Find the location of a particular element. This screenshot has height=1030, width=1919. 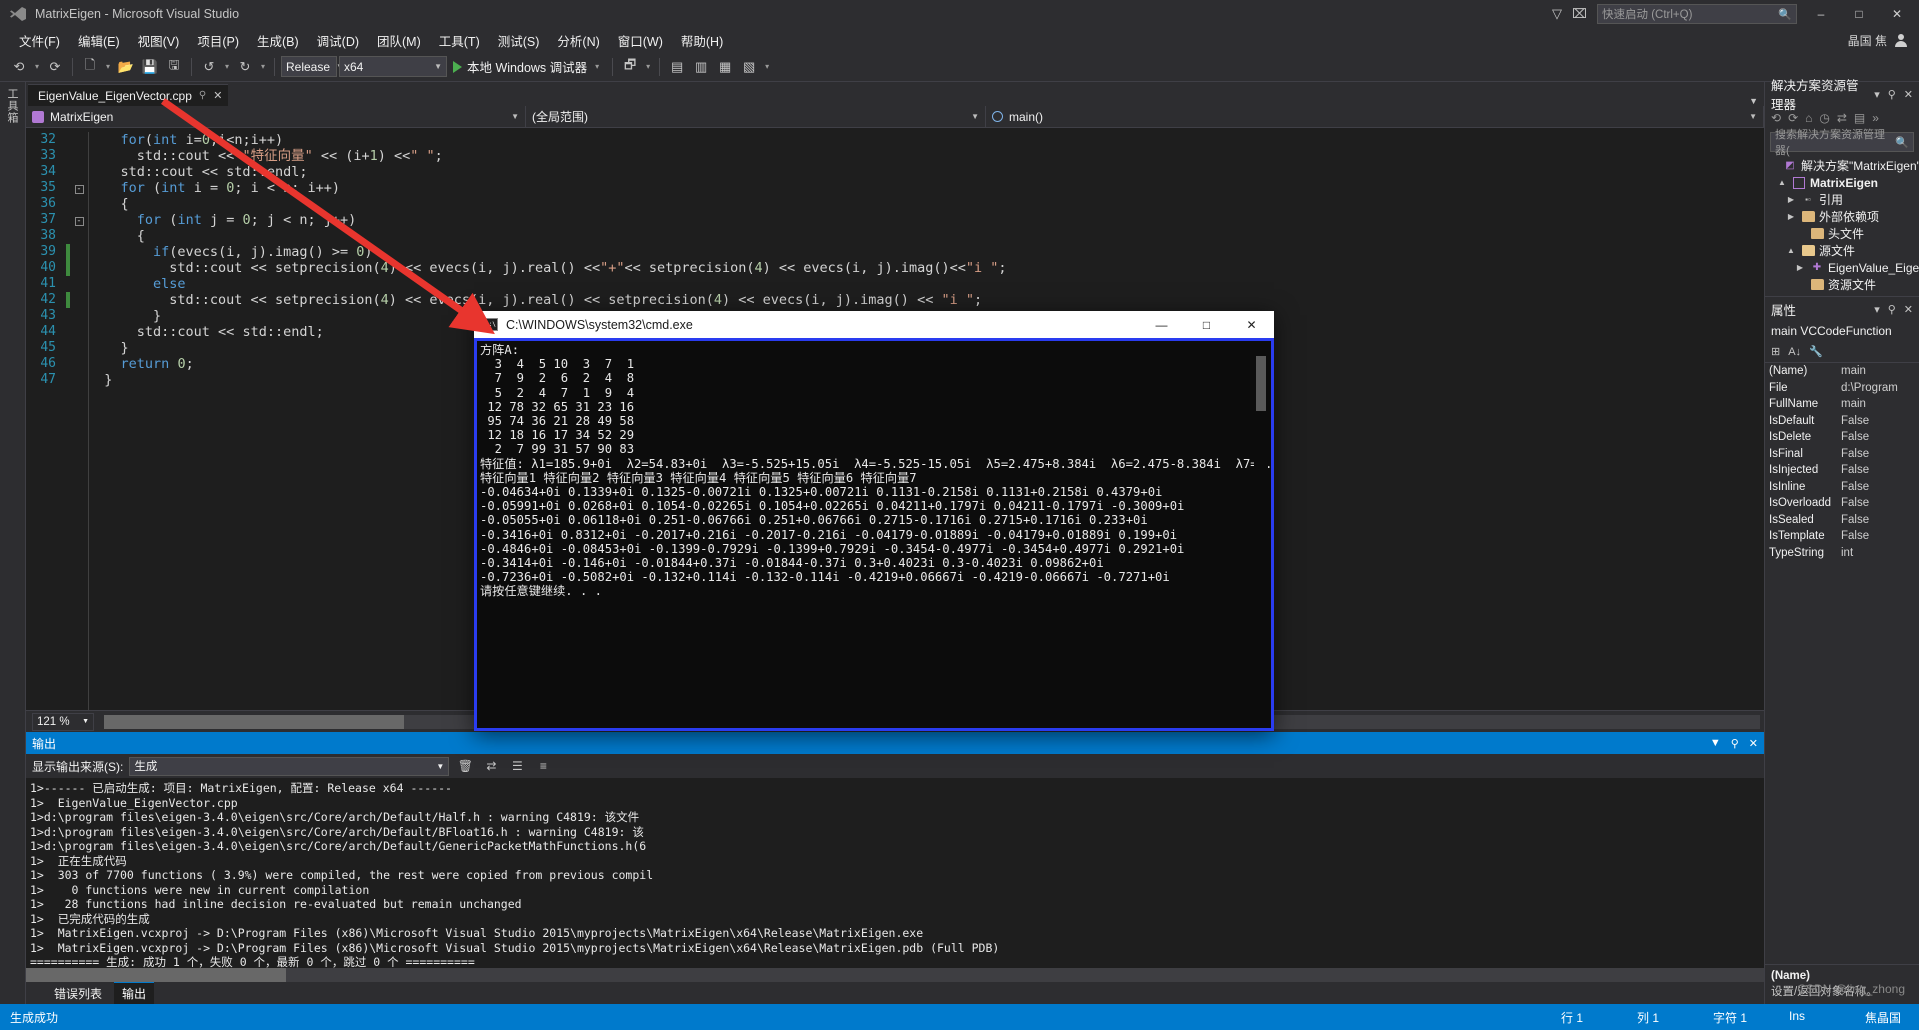

undo-caret-icon: ▾ is located at coordinates (227, 66).